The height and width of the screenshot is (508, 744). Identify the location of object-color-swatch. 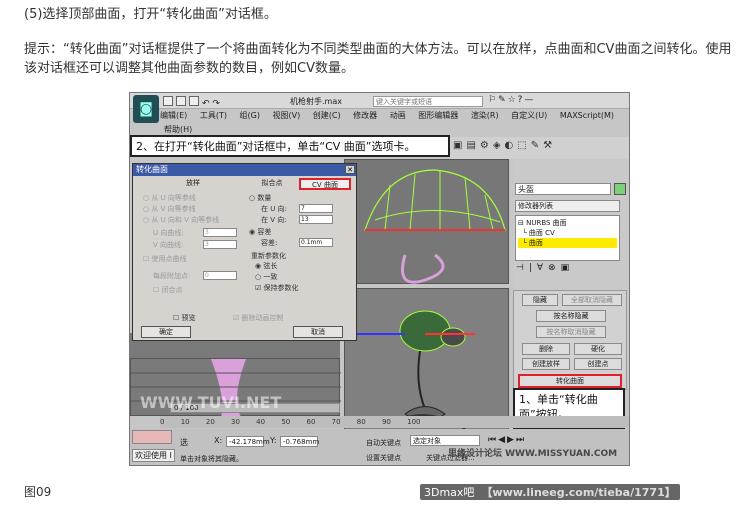
(620, 189).